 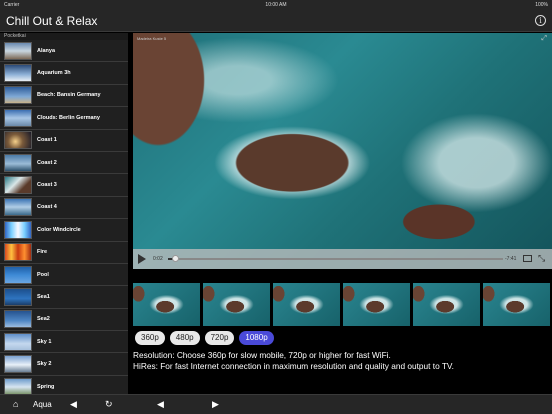 What do you see at coordinates (342, 304) in the screenshot?
I see `filmstrip` at bounding box center [342, 304].